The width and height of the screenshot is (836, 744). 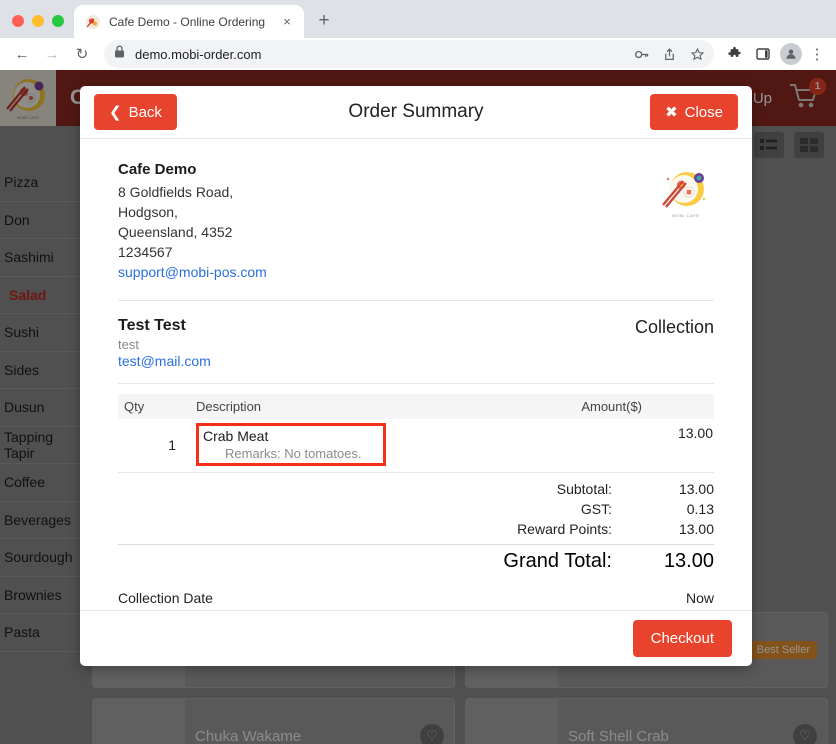 I want to click on gst-label: GST:, so click(x=596, y=509).